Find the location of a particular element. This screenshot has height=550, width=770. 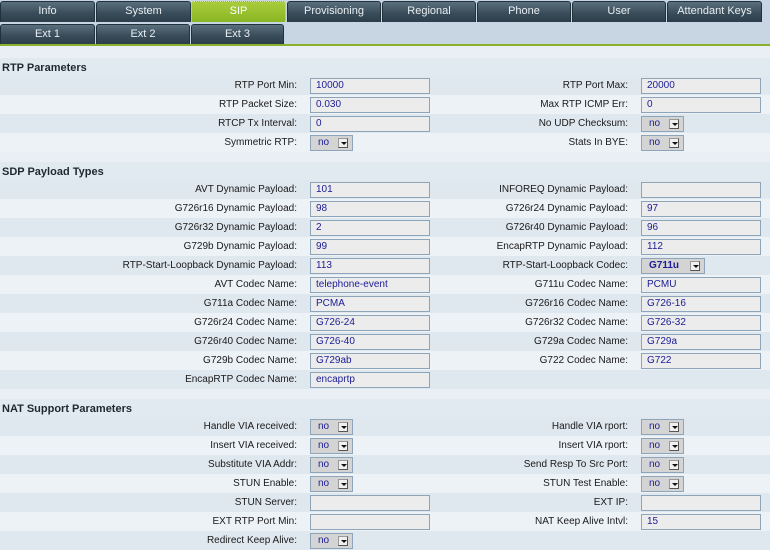

tab-system: System is located at coordinates (143, 11).